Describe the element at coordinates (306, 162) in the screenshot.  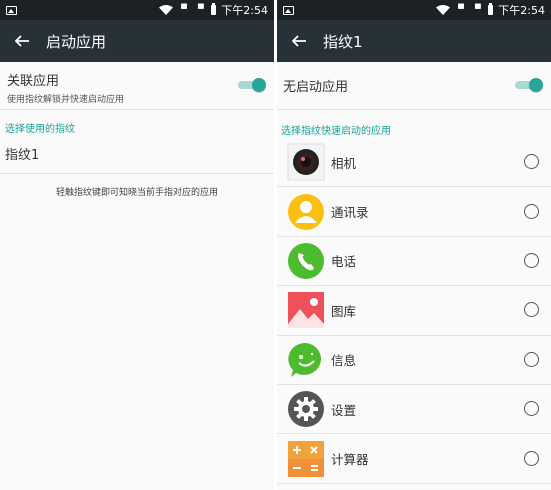
I see `camera-icon` at that location.